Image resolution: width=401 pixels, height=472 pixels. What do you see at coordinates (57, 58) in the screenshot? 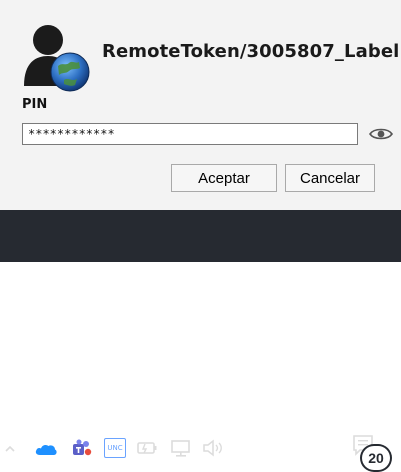
I see `user-globe-icon` at bounding box center [57, 58].